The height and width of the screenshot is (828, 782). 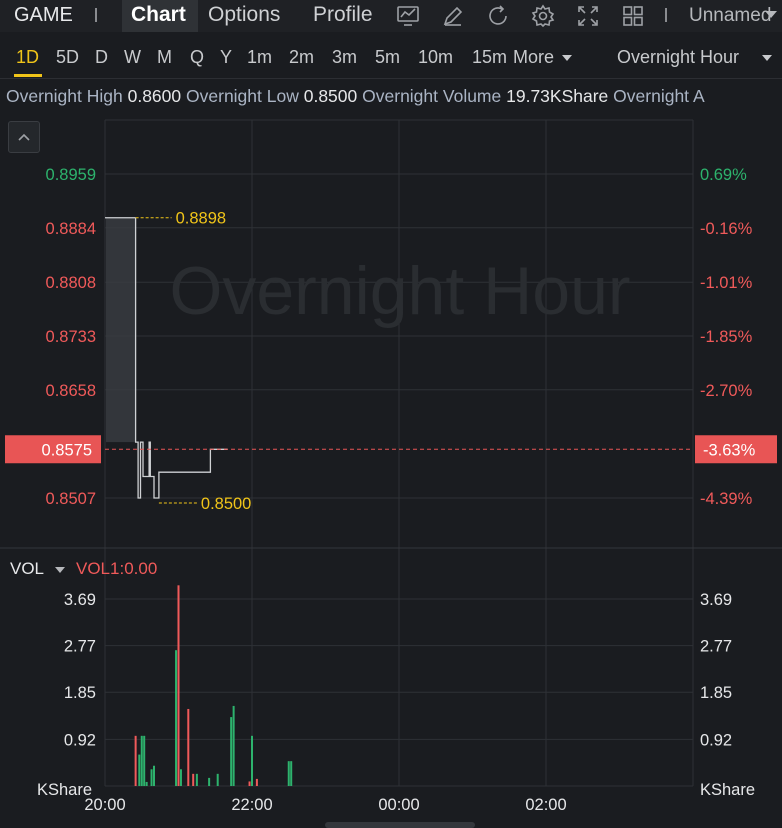 I want to click on overnight-avg-label: Overnight A, so click(x=659, y=96).